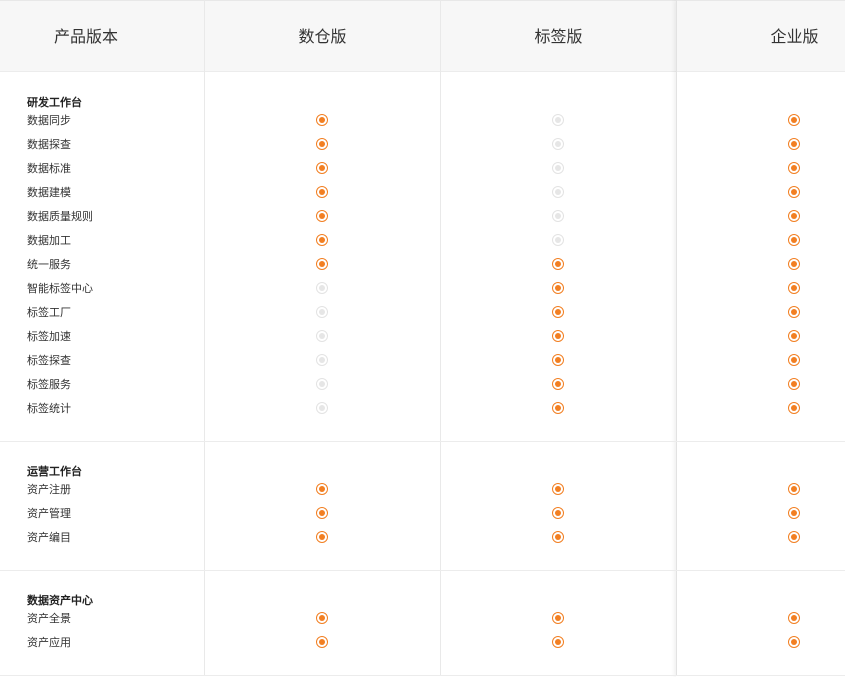 Image resolution: width=845 pixels, height=677 pixels. What do you see at coordinates (49, 192) in the screenshot?
I see `feature-label: 数据建模` at bounding box center [49, 192].